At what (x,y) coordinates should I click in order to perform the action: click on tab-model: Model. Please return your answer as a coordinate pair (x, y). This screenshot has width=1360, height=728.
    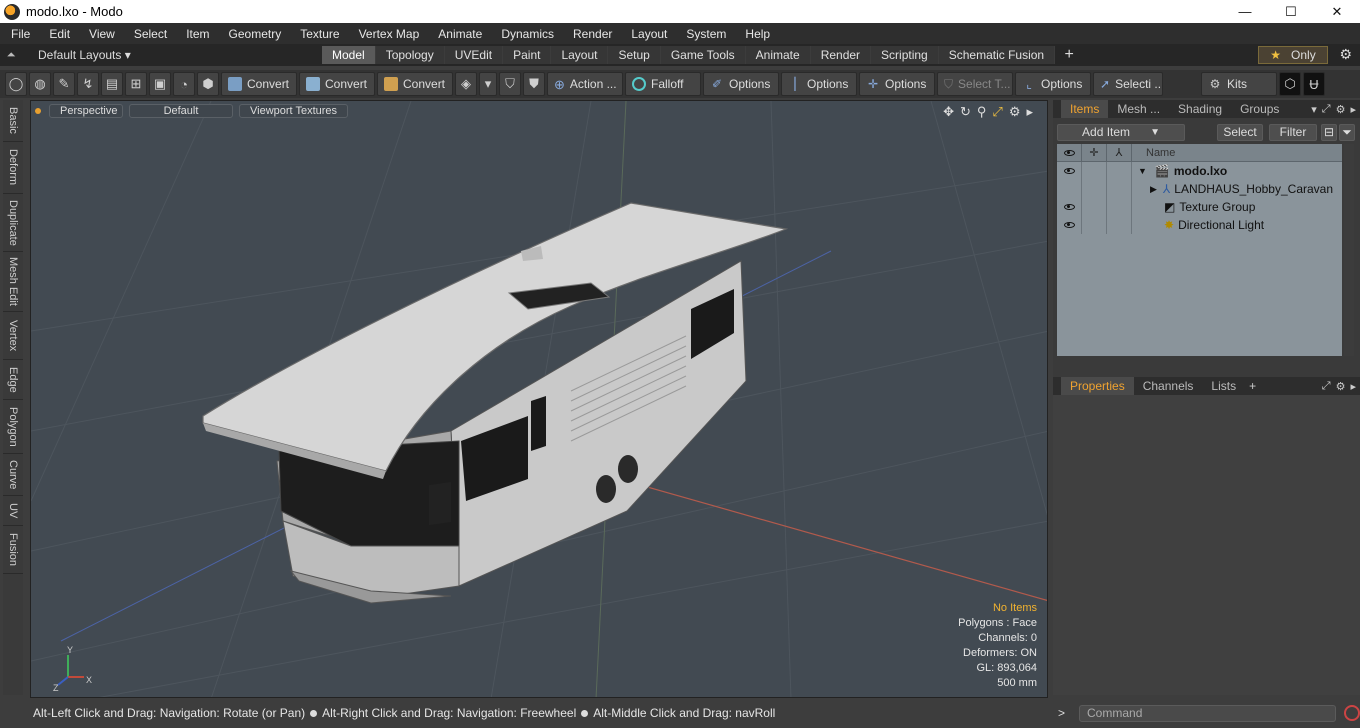
    Looking at the image, I should click on (349, 55).